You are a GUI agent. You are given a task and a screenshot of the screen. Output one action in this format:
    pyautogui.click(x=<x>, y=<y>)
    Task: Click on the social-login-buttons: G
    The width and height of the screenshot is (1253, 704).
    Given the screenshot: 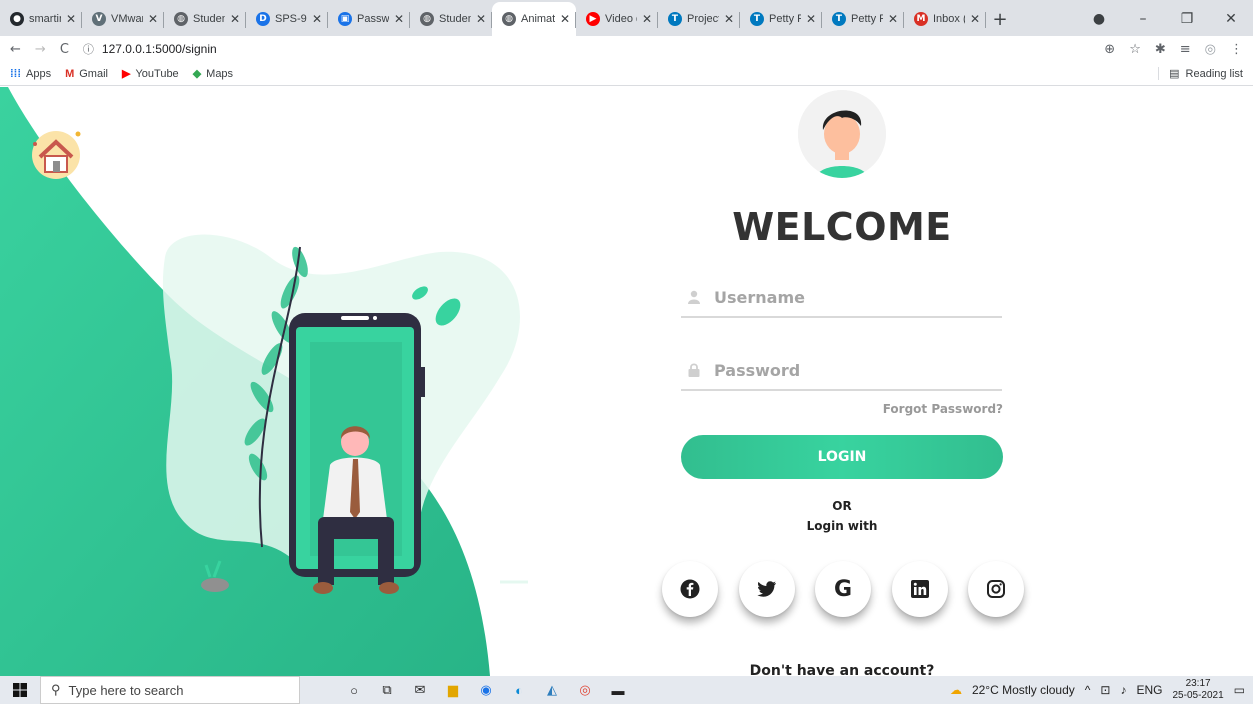 What is the action you would take?
    pyautogui.click(x=843, y=589)
    